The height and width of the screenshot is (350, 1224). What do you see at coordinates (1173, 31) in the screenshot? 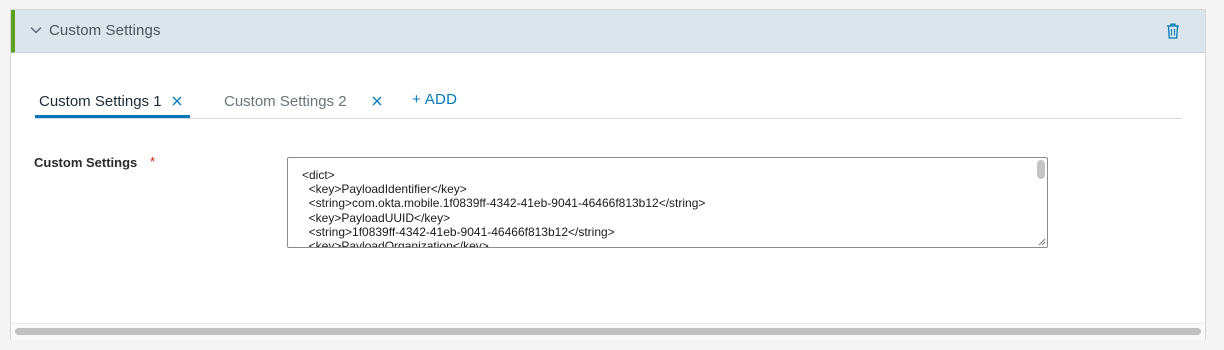
I see `trash-icon` at bounding box center [1173, 31].